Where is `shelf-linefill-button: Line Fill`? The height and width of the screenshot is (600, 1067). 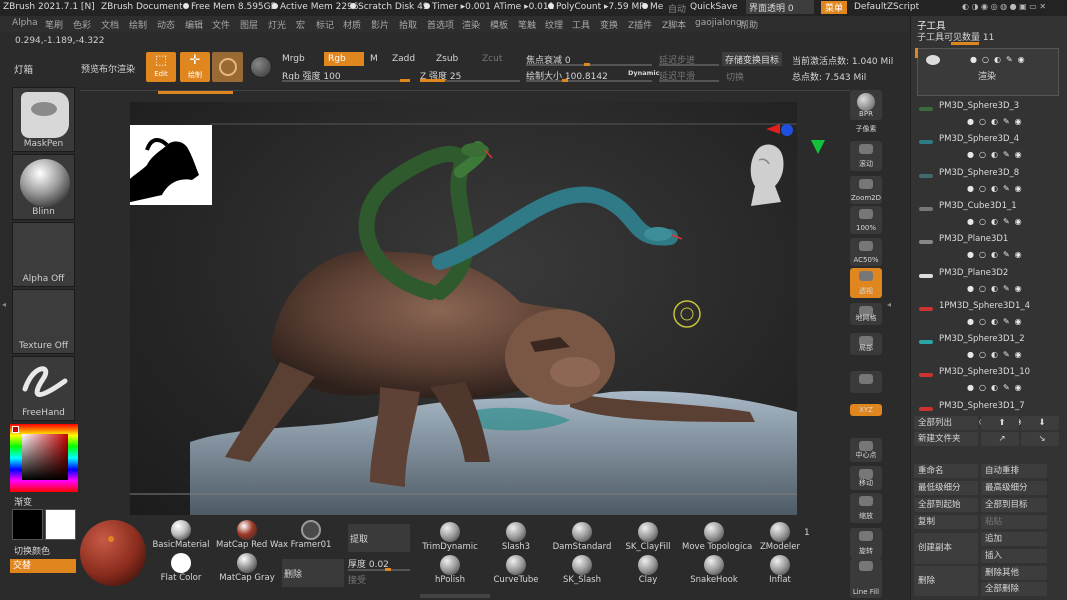 shelf-linefill-button: Line Fill is located at coordinates (866, 578).